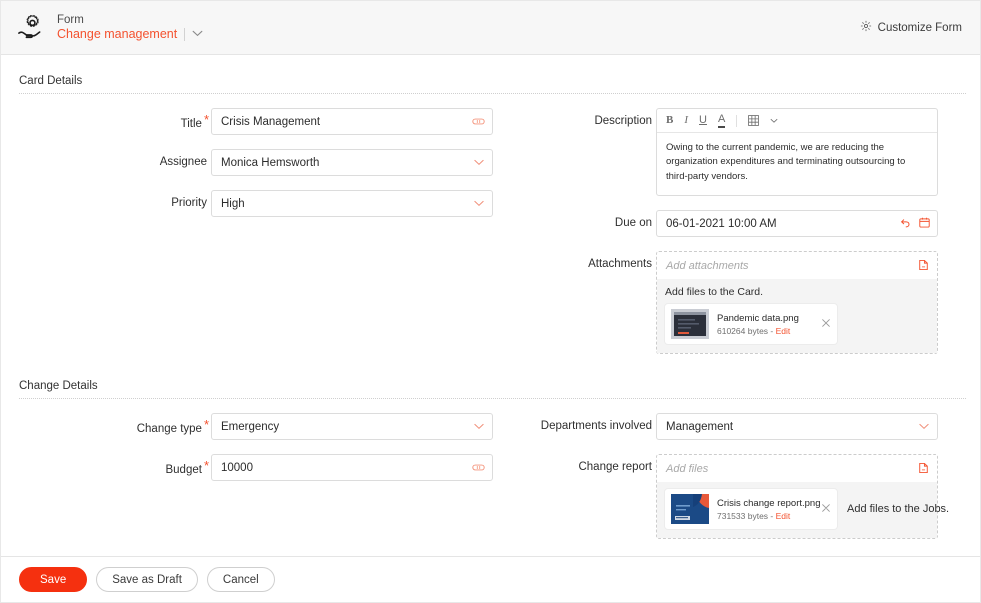 This screenshot has width=981, height=603. I want to click on budget-input: 10000, so click(352, 467).